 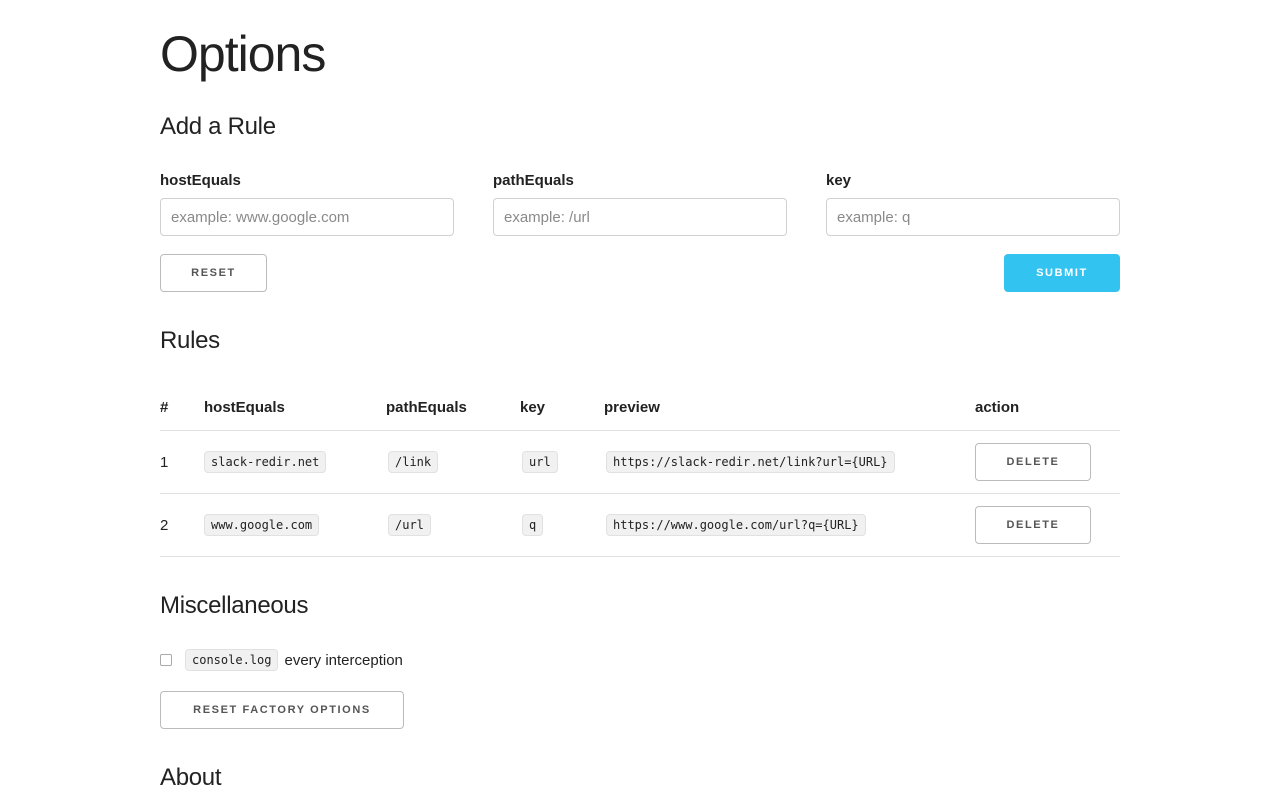 I want to click on preview-code: https://www.google.com/url?q={URL}, so click(x=736, y=525).